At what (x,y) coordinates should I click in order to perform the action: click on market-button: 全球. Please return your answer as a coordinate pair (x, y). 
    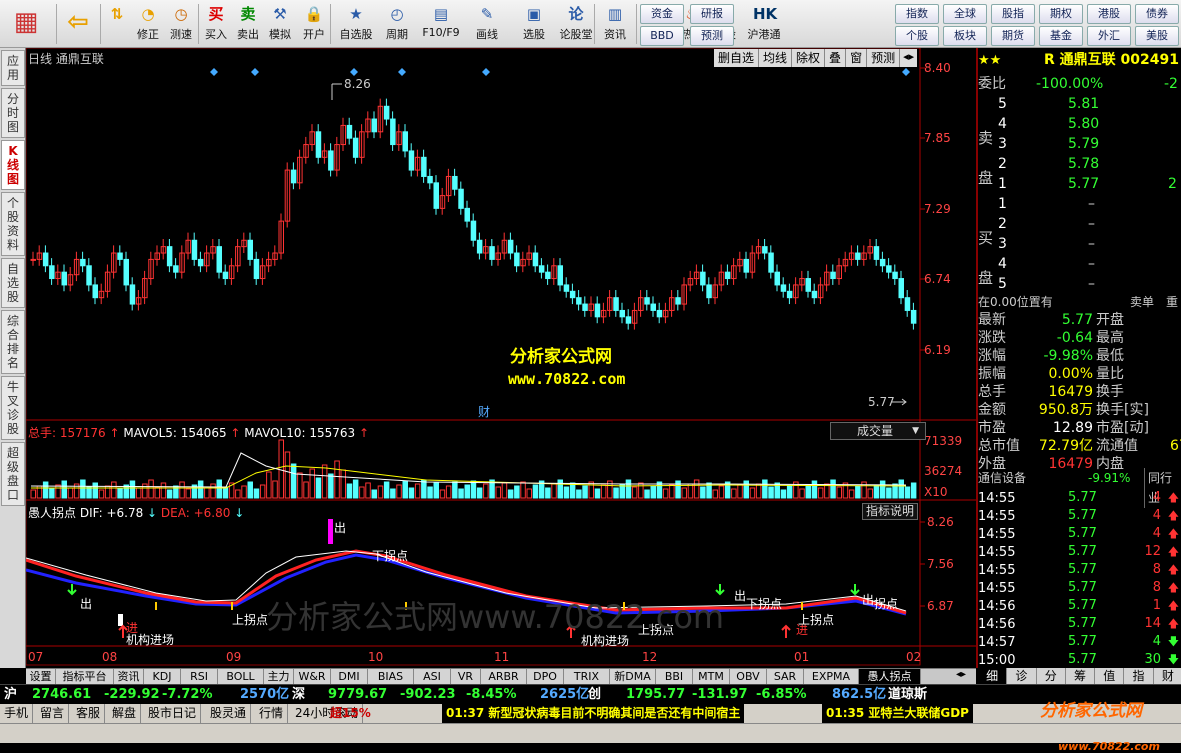
    Looking at the image, I should click on (965, 14).